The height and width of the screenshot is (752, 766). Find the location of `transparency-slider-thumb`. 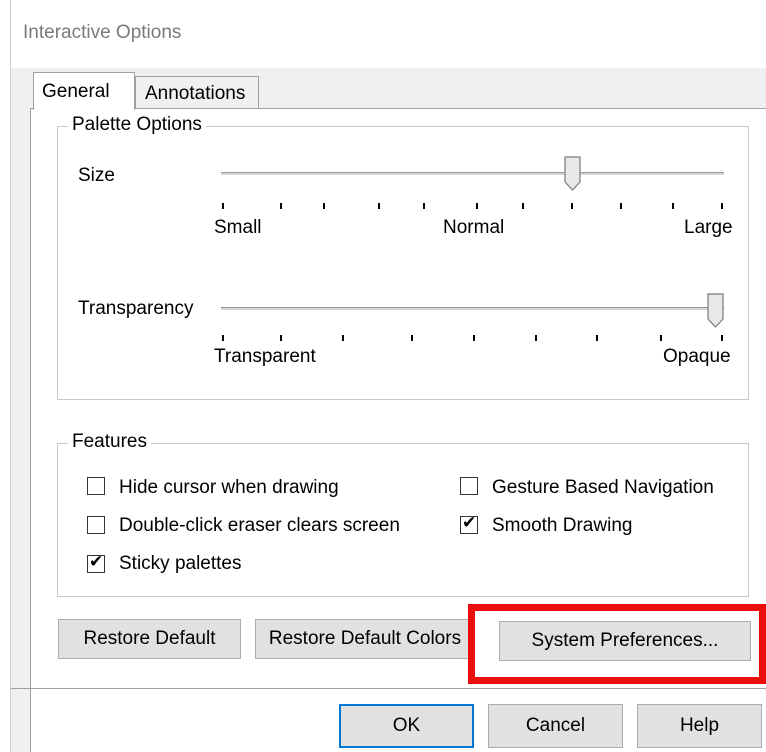

transparency-slider-thumb is located at coordinates (716, 314).